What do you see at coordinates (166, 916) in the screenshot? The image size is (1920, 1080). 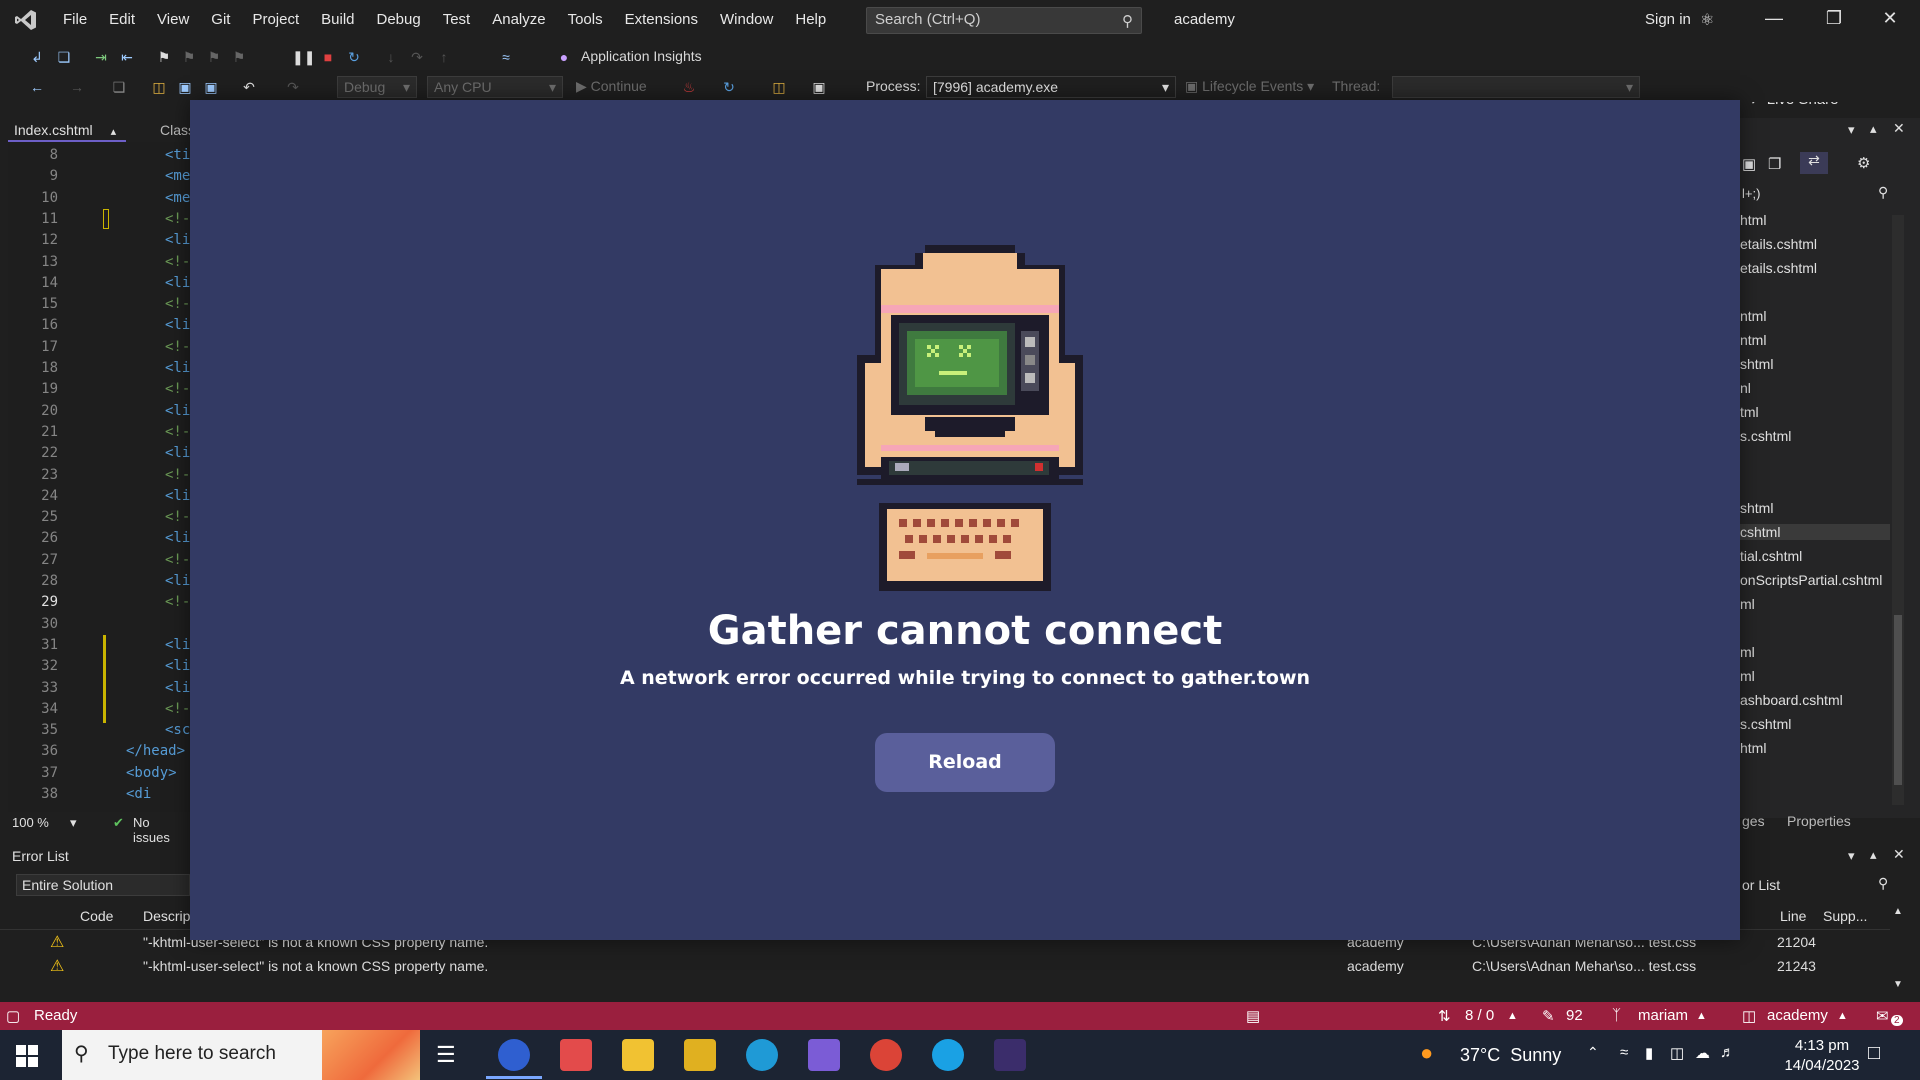 I see `column-description: Descrip` at bounding box center [166, 916].